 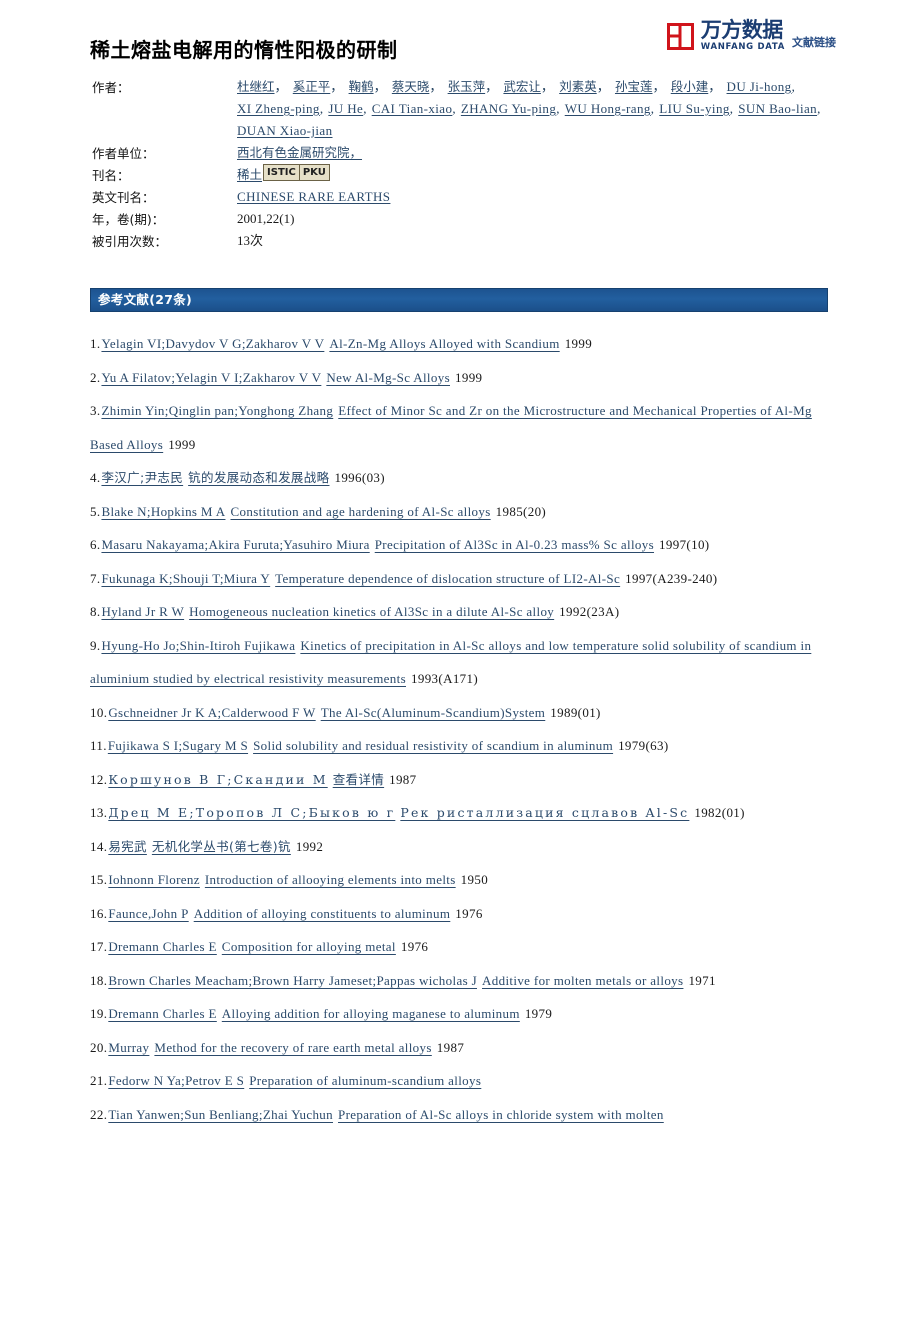 What do you see at coordinates (534, 174) in the screenshot?
I see `metadata-value-journal: 稀土 ISTIC PKU` at bounding box center [534, 174].